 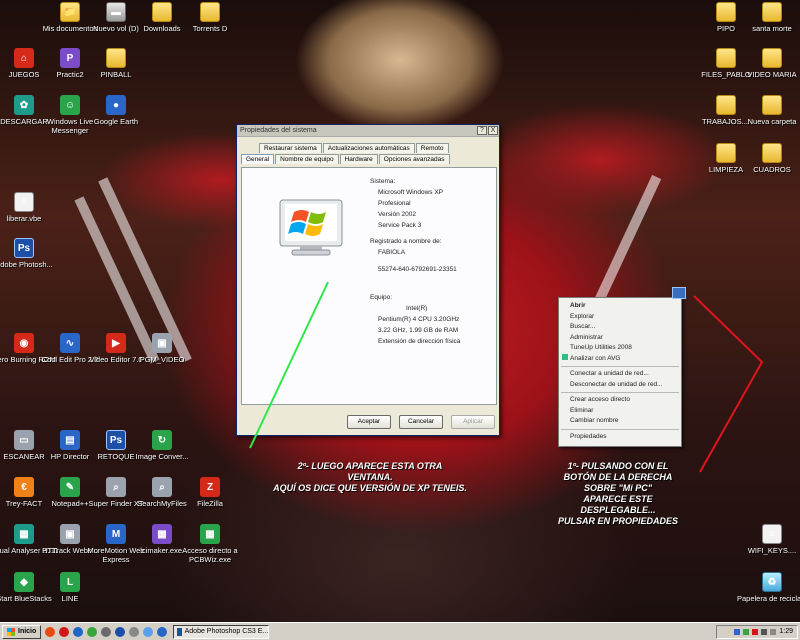 I want to click on network-icon, so click(x=773, y=631).